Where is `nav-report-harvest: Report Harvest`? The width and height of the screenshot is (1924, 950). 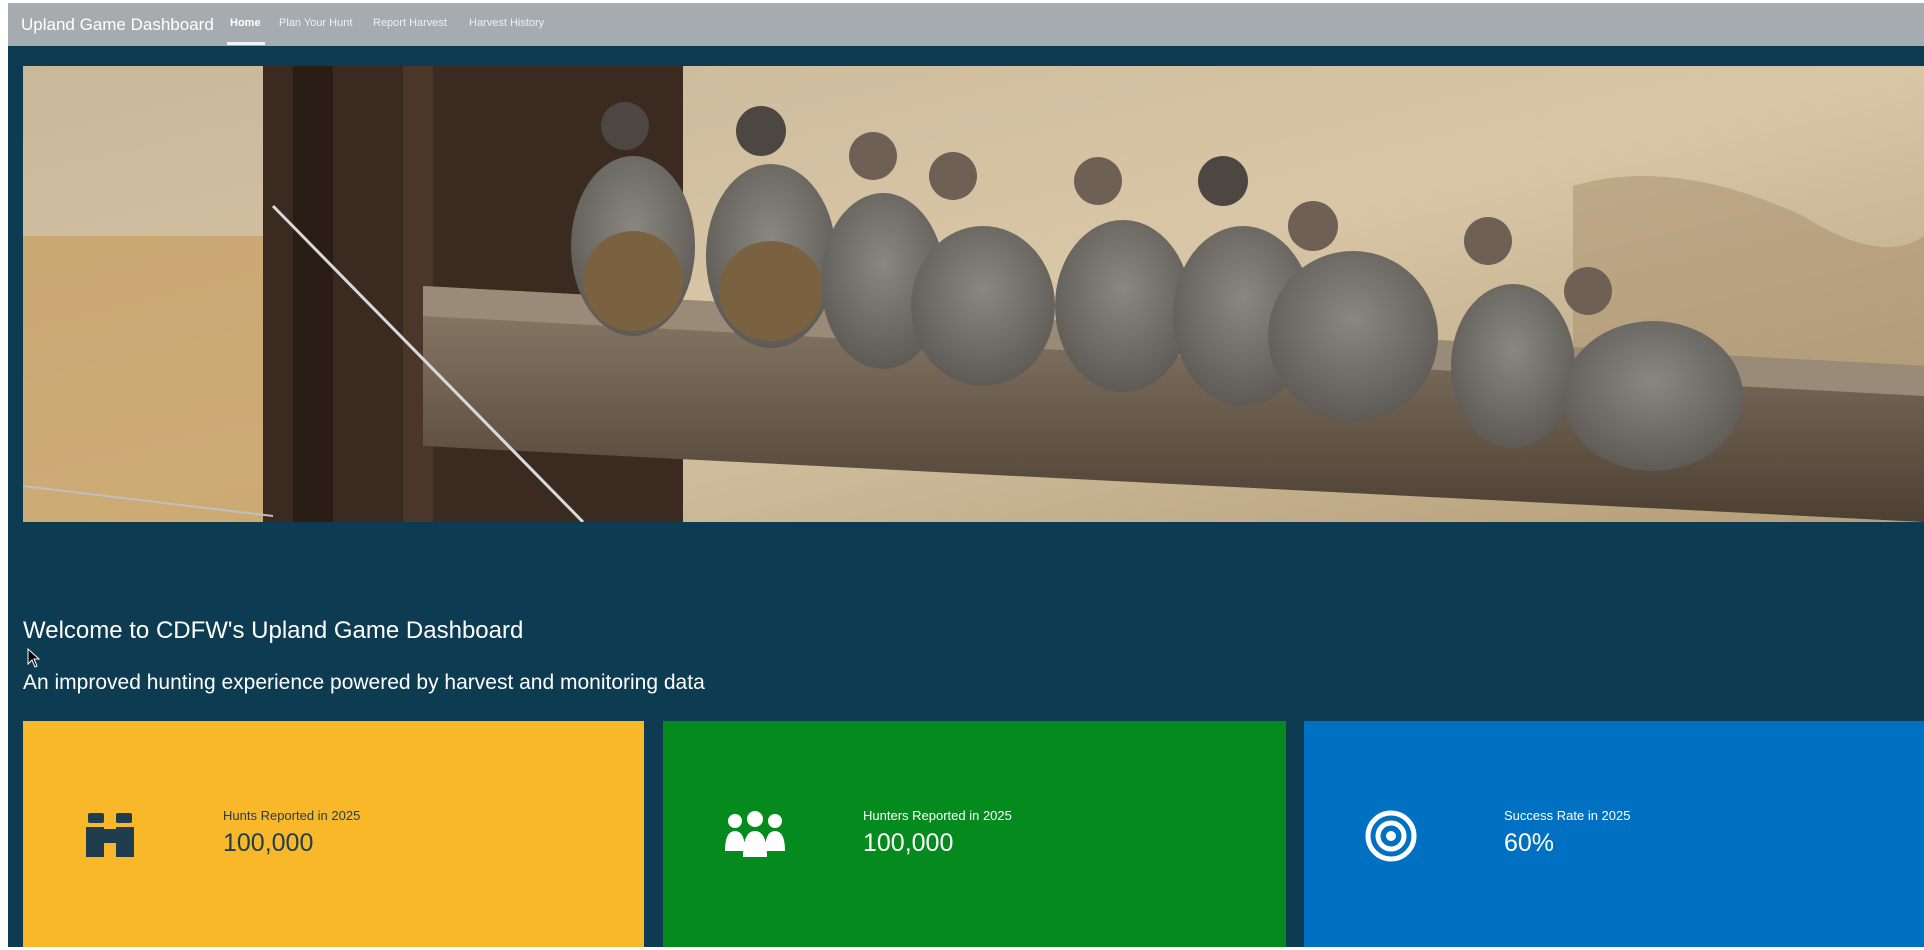
nav-report-harvest: Report Harvest is located at coordinates (410, 23).